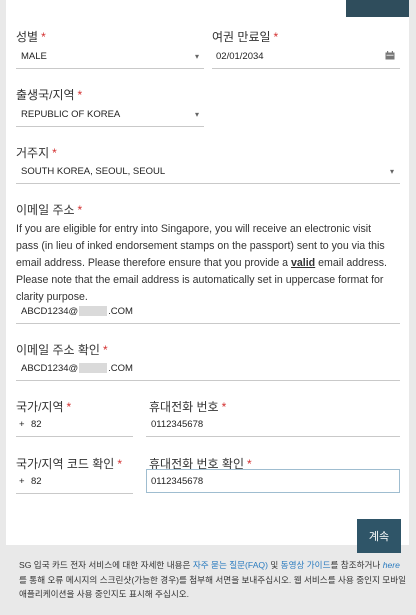  What do you see at coordinates (36, 424) in the screenshot?
I see `country-code-input: 82` at bounding box center [36, 424].